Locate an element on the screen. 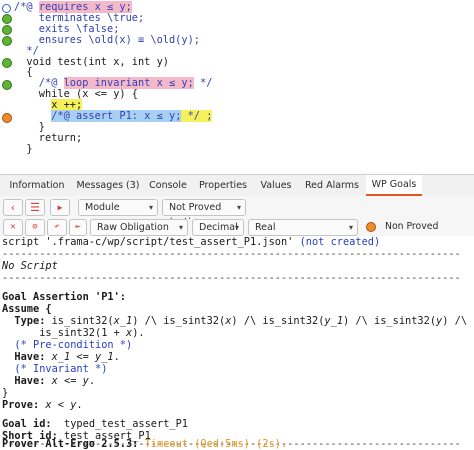  tab-red-alarms: Red Alarms is located at coordinates (332, 185).